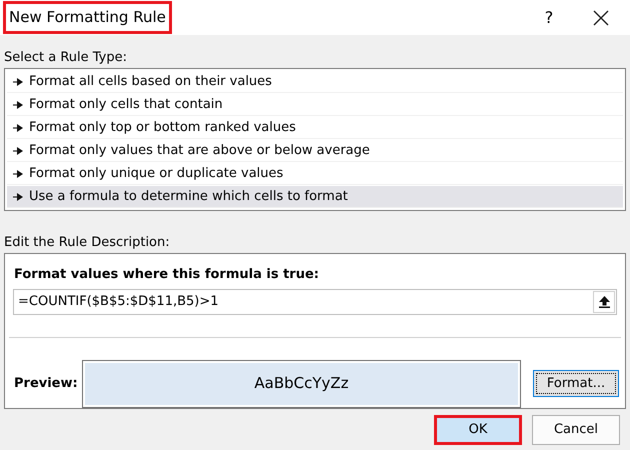  Describe the element at coordinates (601, 18) in the screenshot. I see `close-icon` at that location.